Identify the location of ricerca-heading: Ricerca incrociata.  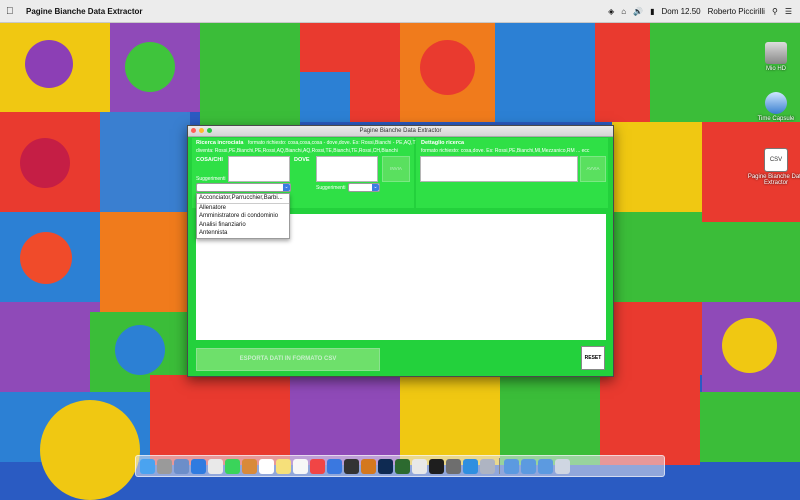
(220, 143).